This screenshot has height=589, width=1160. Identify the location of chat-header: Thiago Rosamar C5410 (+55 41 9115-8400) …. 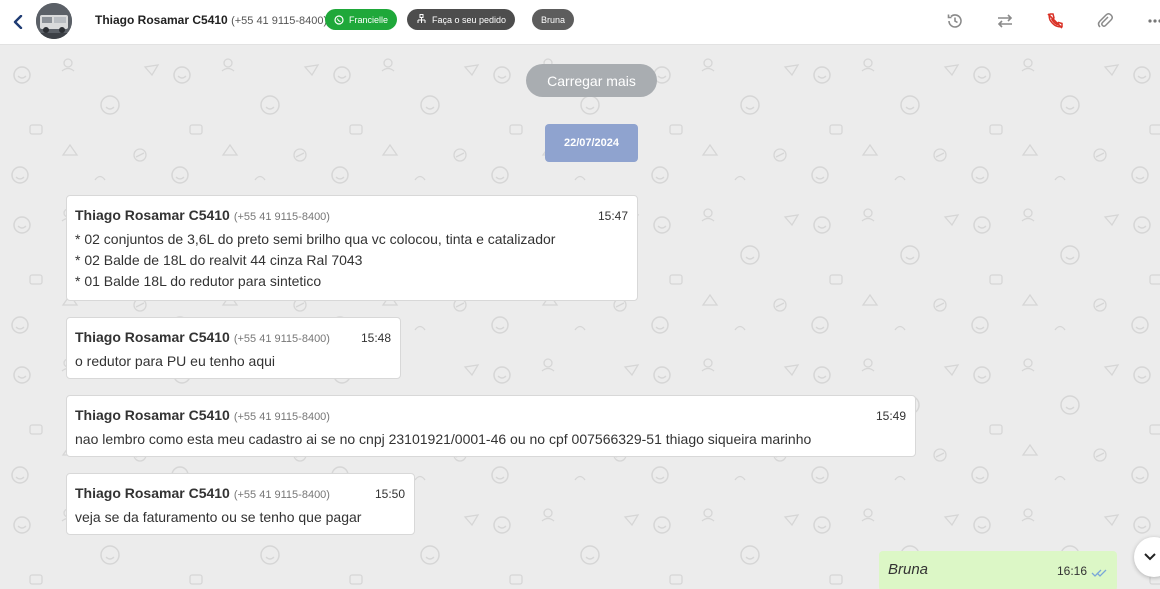
(580, 22).